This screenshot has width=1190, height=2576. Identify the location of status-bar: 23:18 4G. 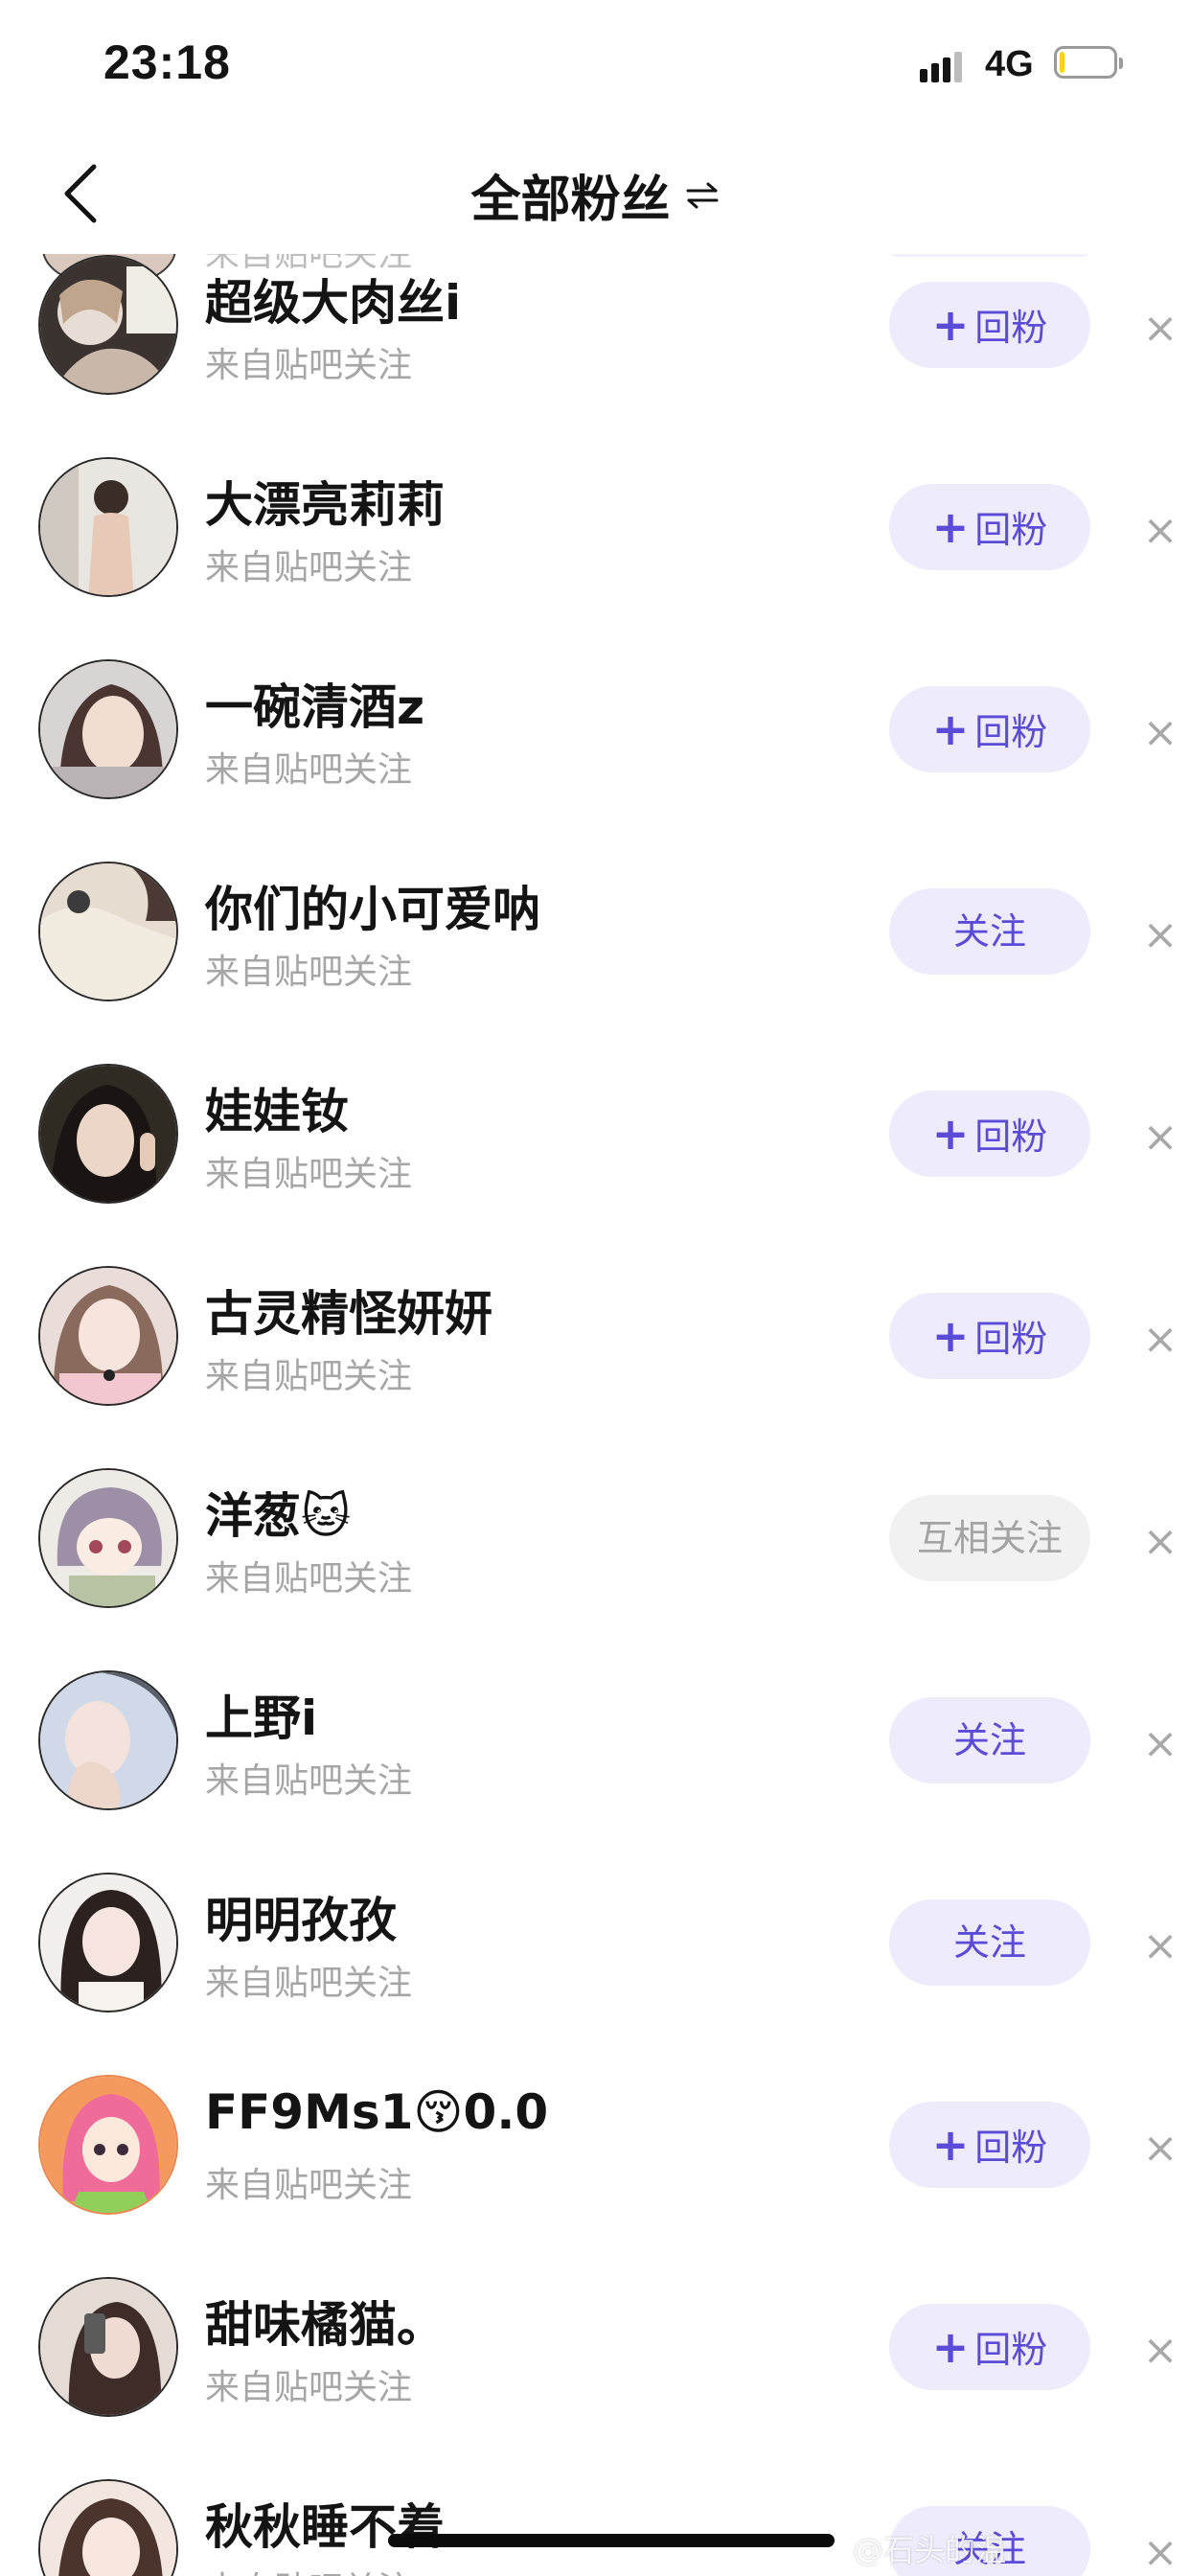
(595, 63).